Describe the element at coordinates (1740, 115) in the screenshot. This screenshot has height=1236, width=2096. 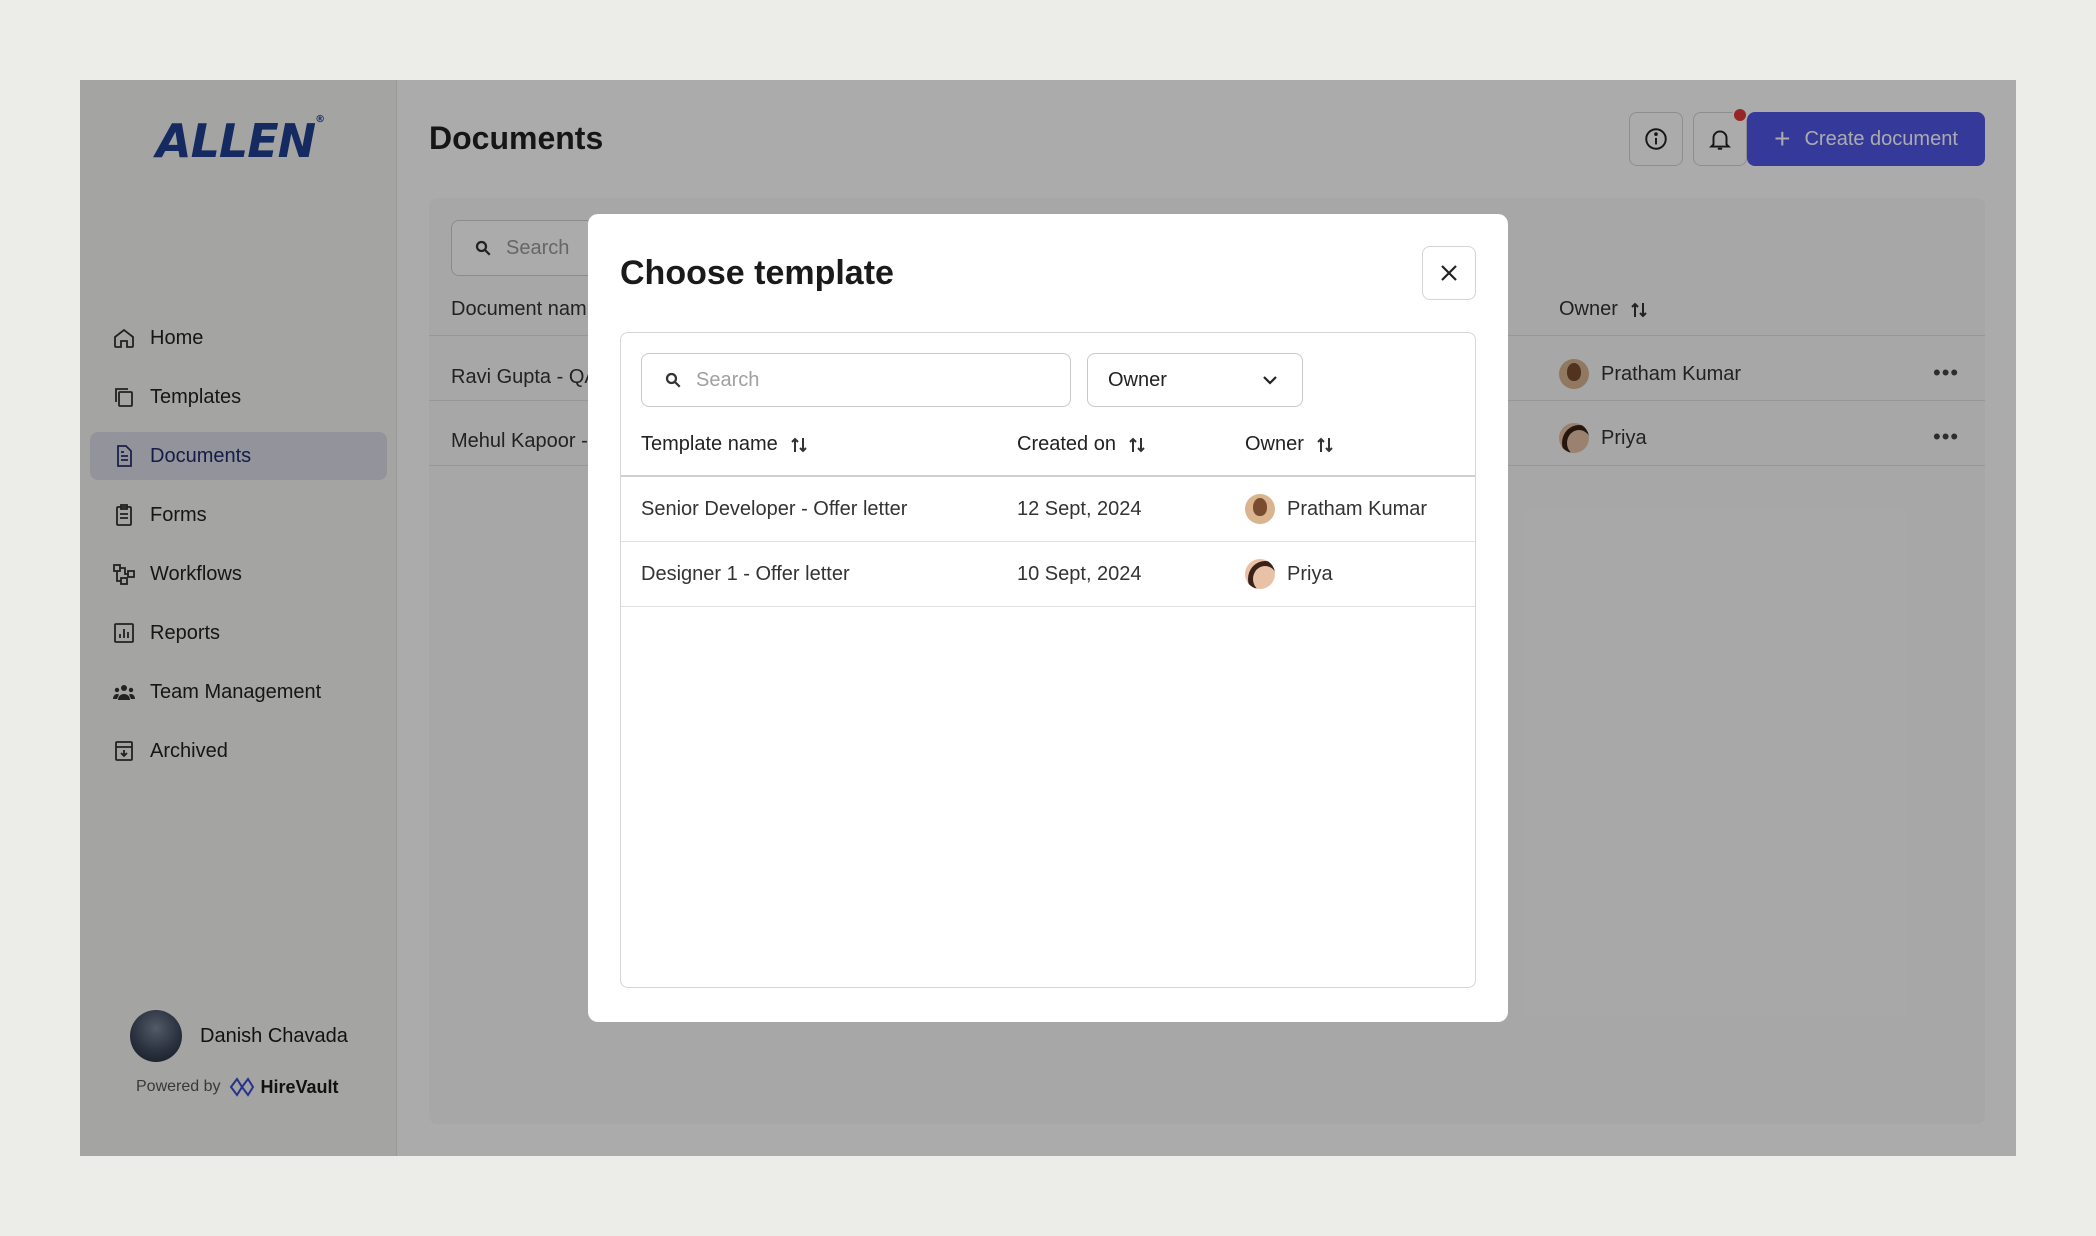
I see `notification-badge` at that location.